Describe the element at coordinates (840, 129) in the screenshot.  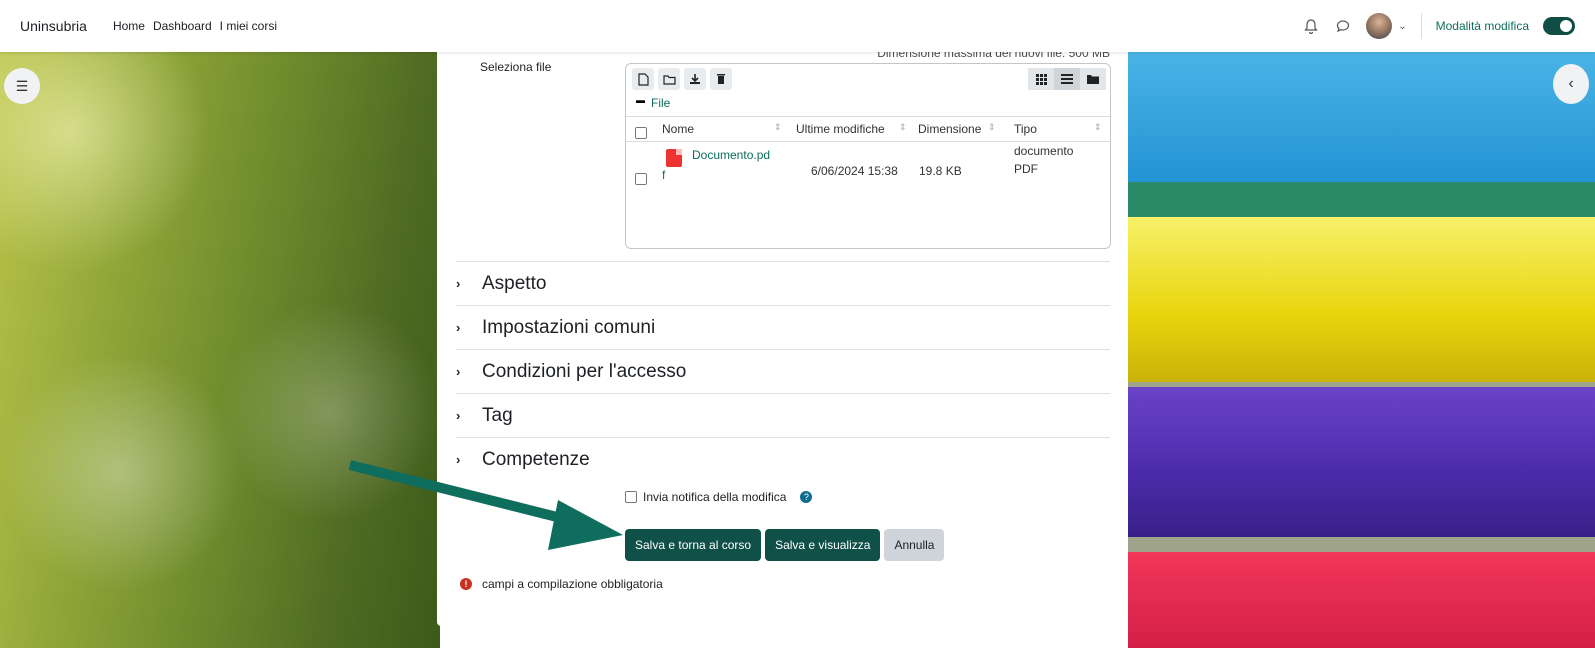
I see `column-modified: Ultime modifiche` at that location.